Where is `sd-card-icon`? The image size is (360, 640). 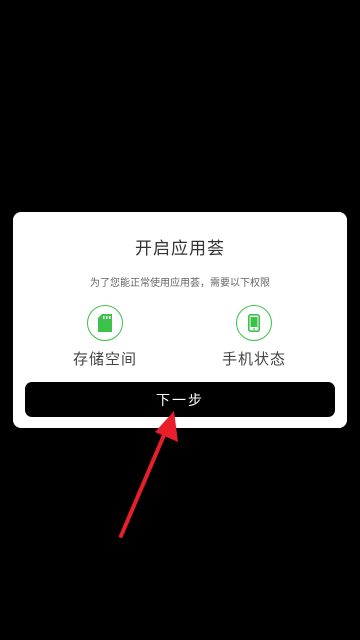
sd-card-icon is located at coordinates (105, 323).